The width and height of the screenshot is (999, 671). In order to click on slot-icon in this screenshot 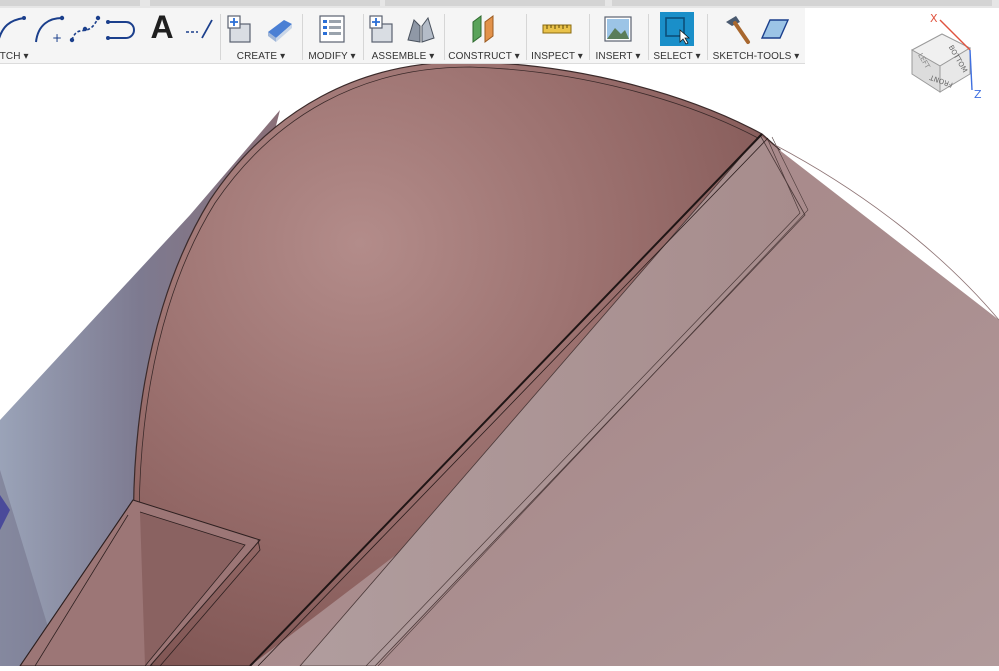, I will do `click(121, 29)`.